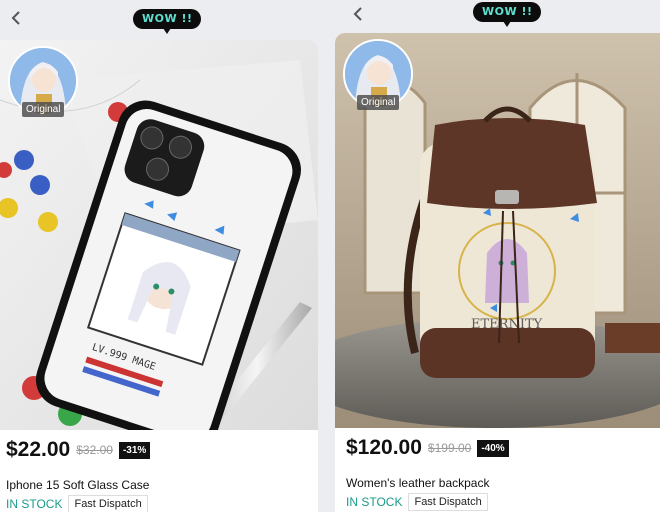 The image size is (660, 512). I want to click on price-row: $120.00 $199.00 -40%, so click(427, 448).